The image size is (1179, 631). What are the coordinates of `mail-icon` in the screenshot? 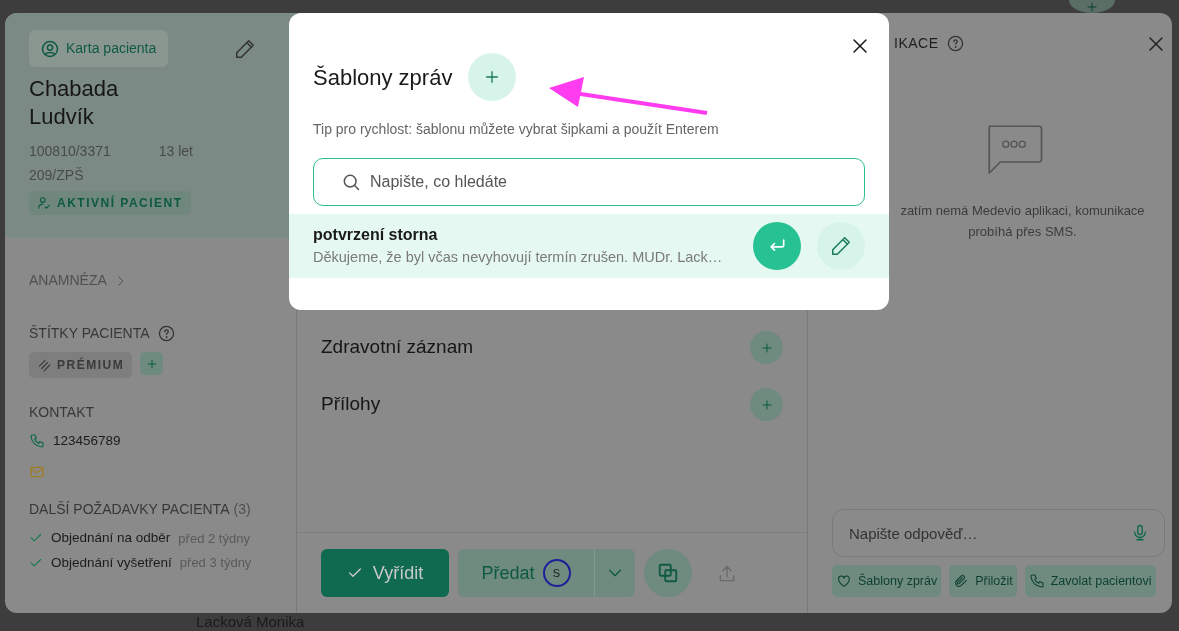 It's located at (37, 472).